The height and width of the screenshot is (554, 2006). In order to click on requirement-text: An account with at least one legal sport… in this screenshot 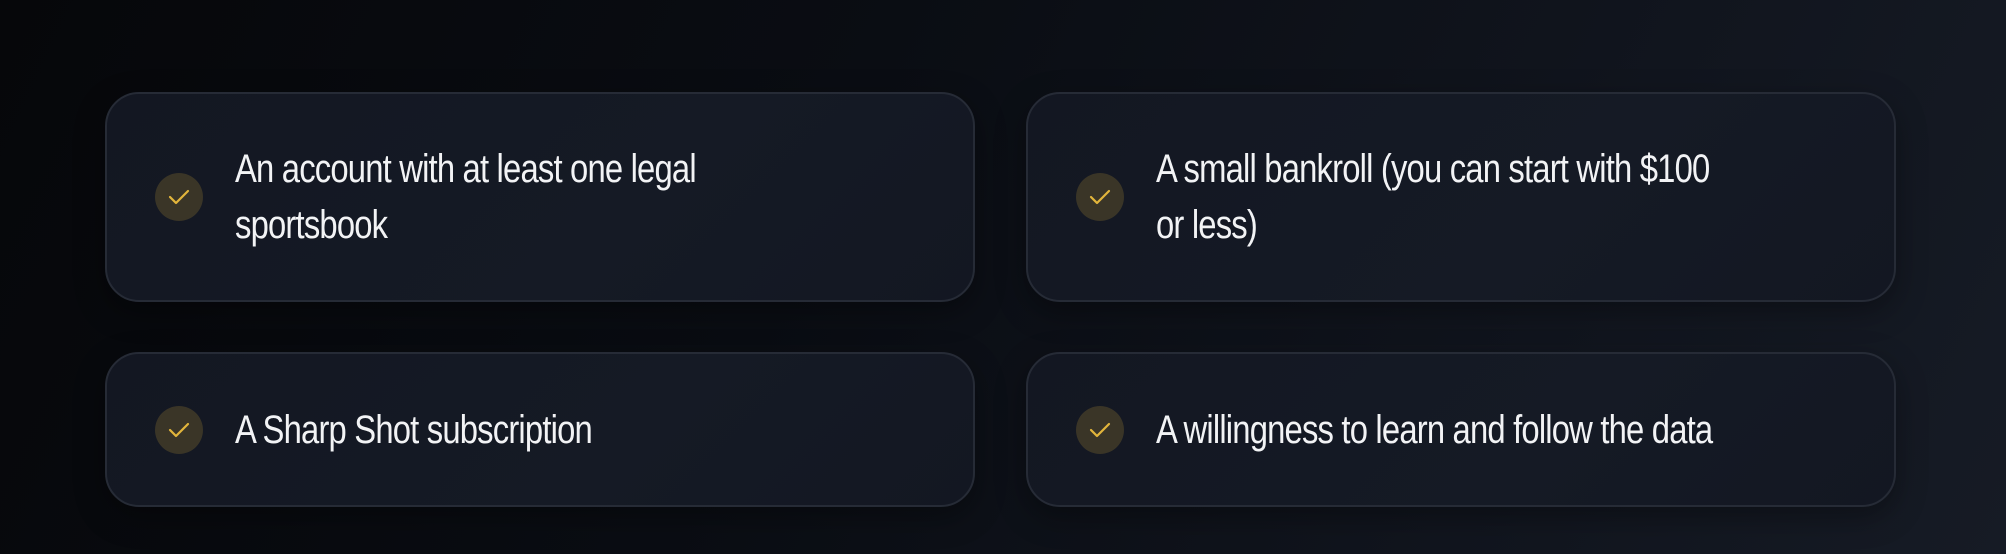, I will do `click(466, 197)`.